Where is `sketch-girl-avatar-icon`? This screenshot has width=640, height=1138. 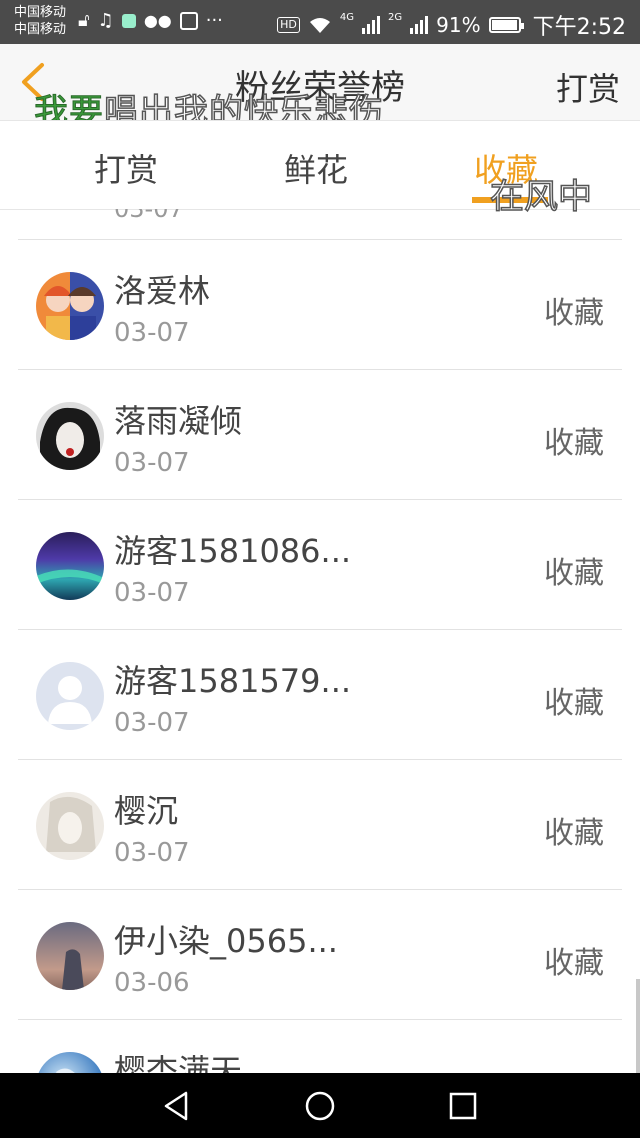
sketch-girl-avatar-icon is located at coordinates (71, 824).